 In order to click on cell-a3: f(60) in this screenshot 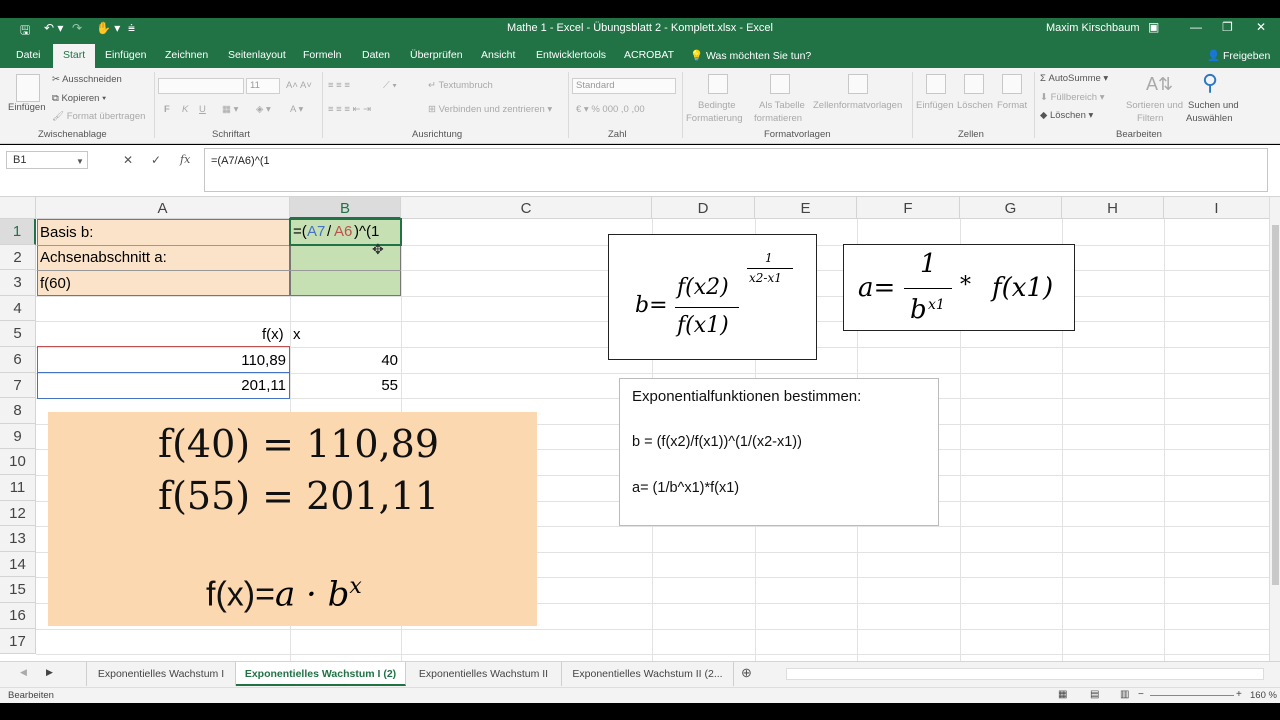, I will do `click(55, 283)`.